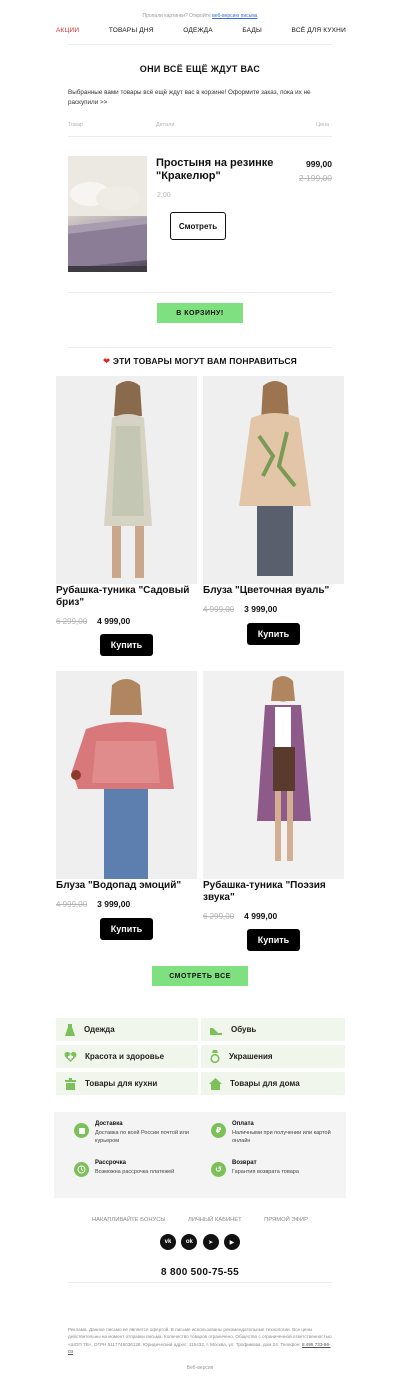  Describe the element at coordinates (234, 16) in the screenshot. I see `web-version-link: веб-версию письма` at that location.